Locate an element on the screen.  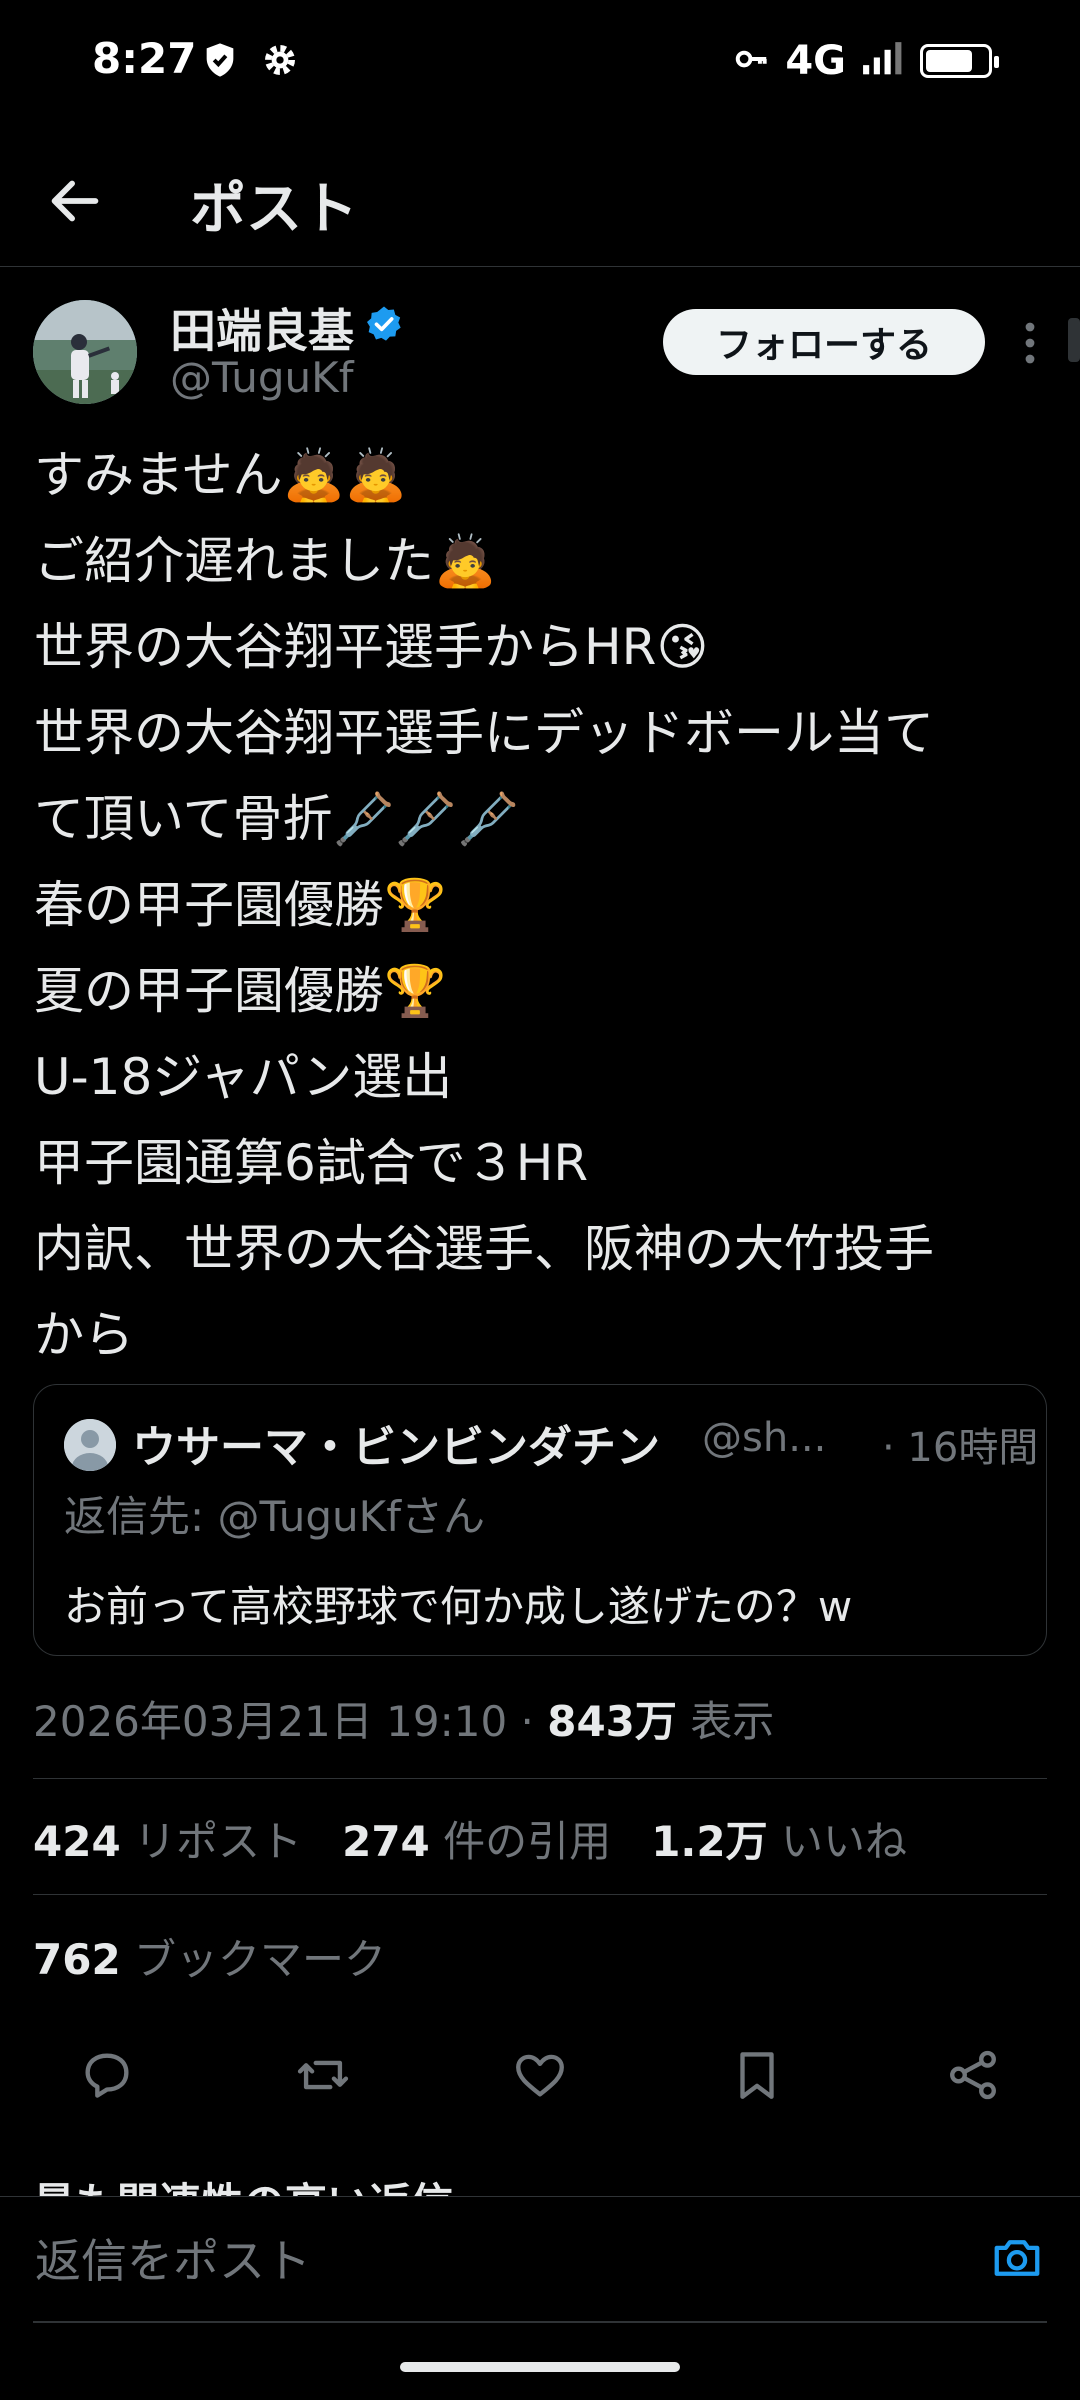
arrow-left-icon is located at coordinates (75, 201).